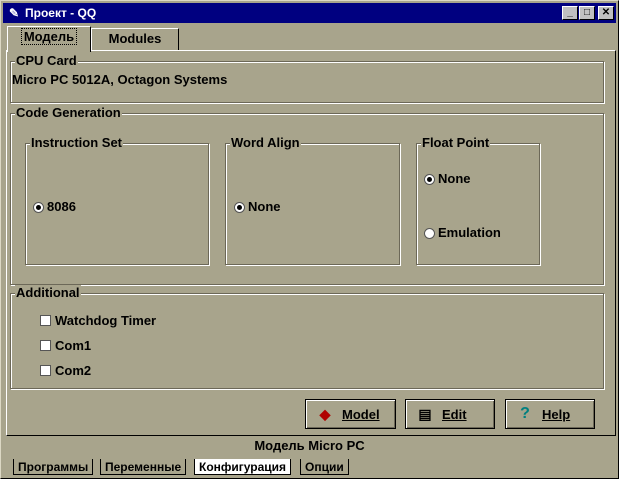  I want to click on tab-model-label: Модель, so click(49, 36).